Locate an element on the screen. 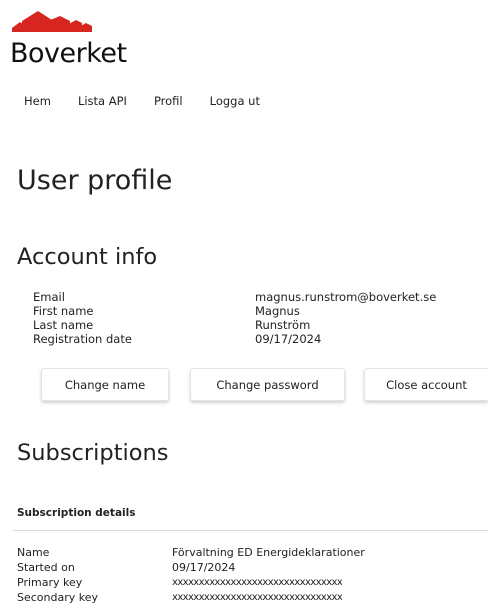  account-row-registration-date: Registration date 09/17/2024 is located at coordinates (260, 339).